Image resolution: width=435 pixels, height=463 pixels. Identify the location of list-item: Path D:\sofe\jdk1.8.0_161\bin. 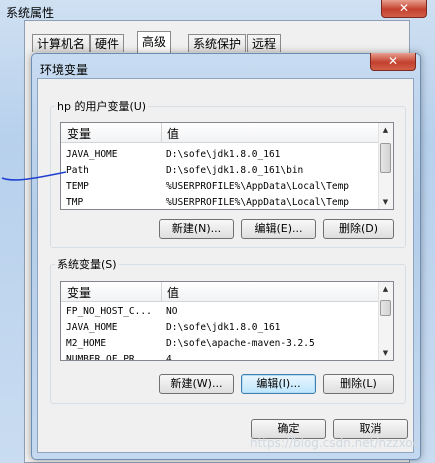
(220, 171).